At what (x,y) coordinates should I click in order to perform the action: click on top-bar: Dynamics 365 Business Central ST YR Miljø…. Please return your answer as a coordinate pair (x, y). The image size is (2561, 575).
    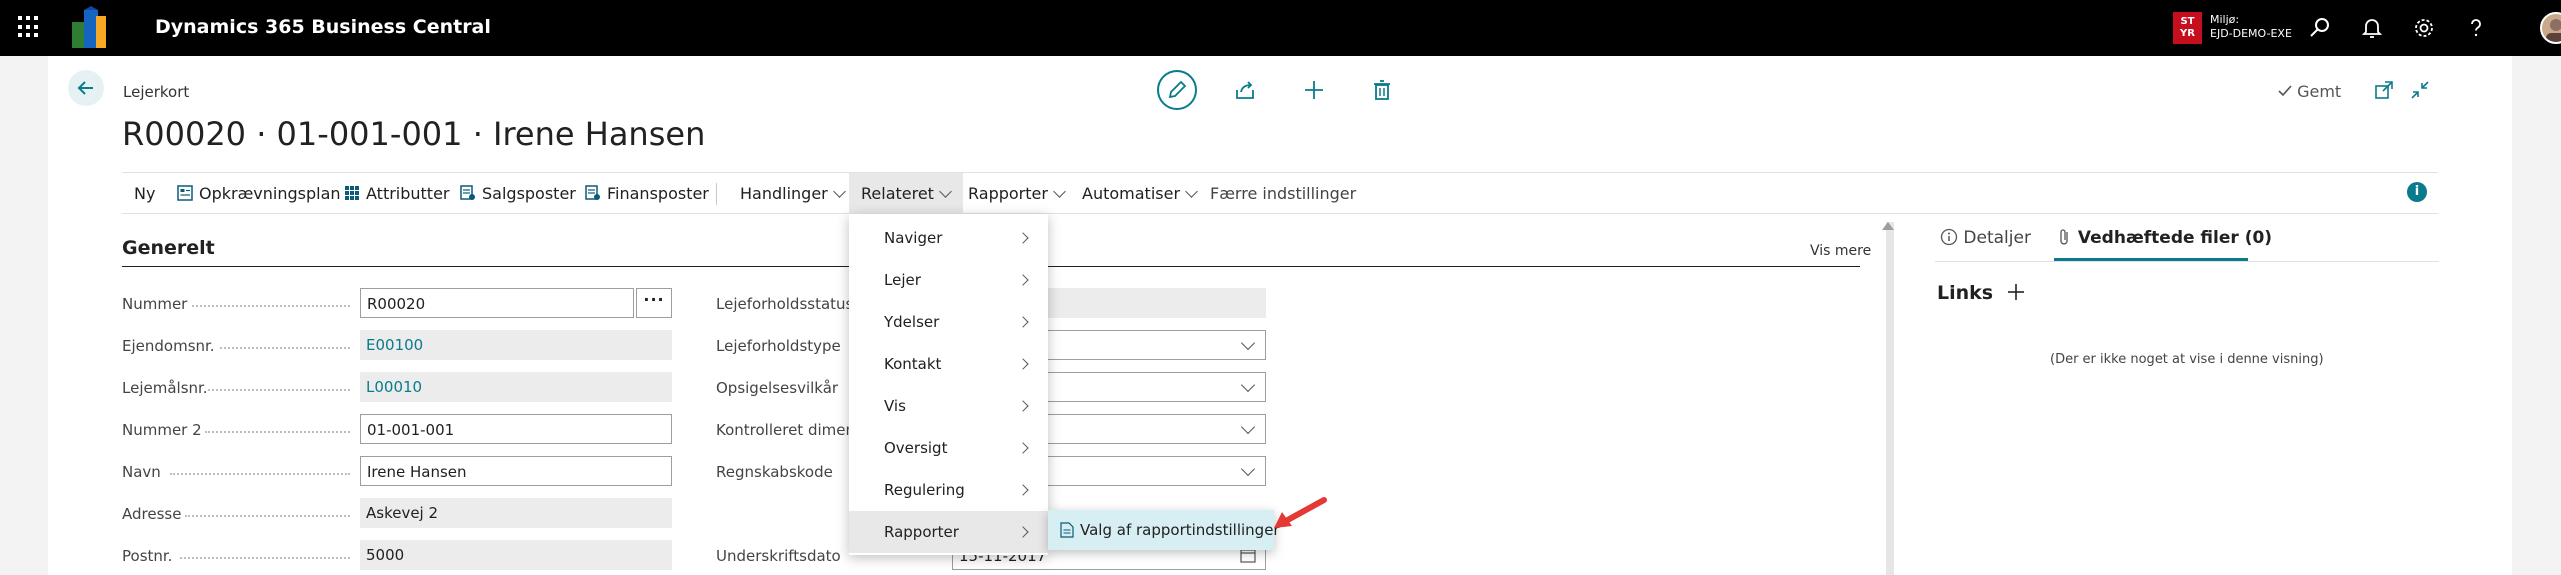
    Looking at the image, I should click on (1280, 28).